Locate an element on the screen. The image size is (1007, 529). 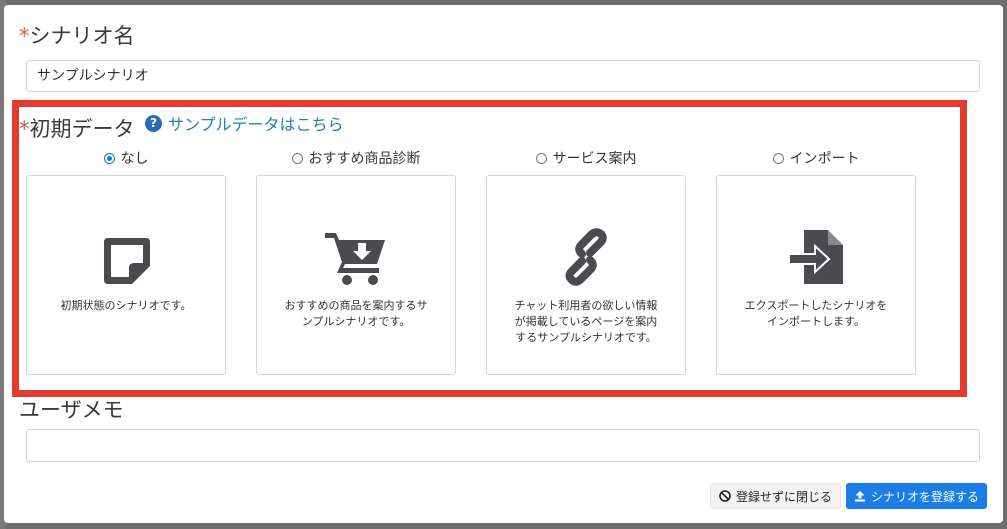
close-without-register-button: 登録せずに閉じる is located at coordinates (776, 496).